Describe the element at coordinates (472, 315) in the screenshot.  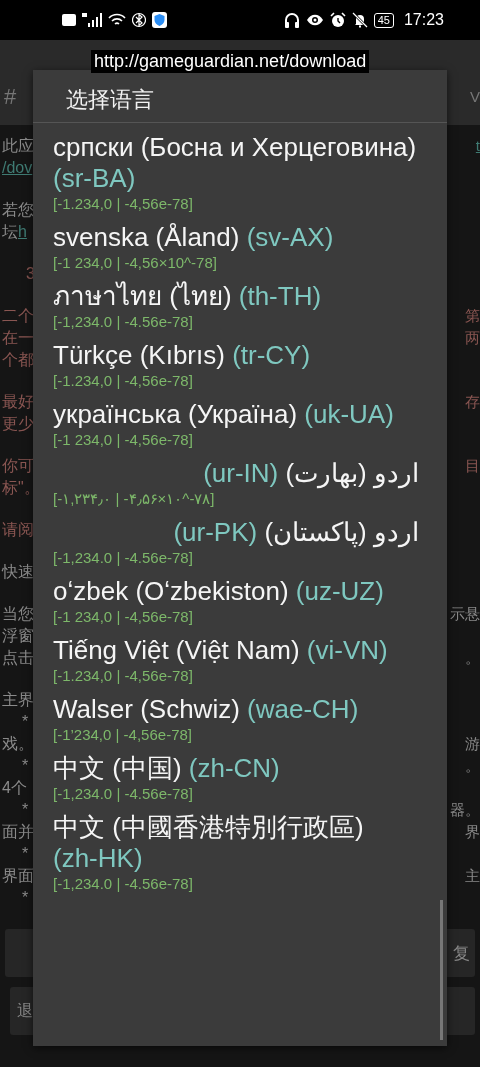
I see `background-text: 第` at that location.